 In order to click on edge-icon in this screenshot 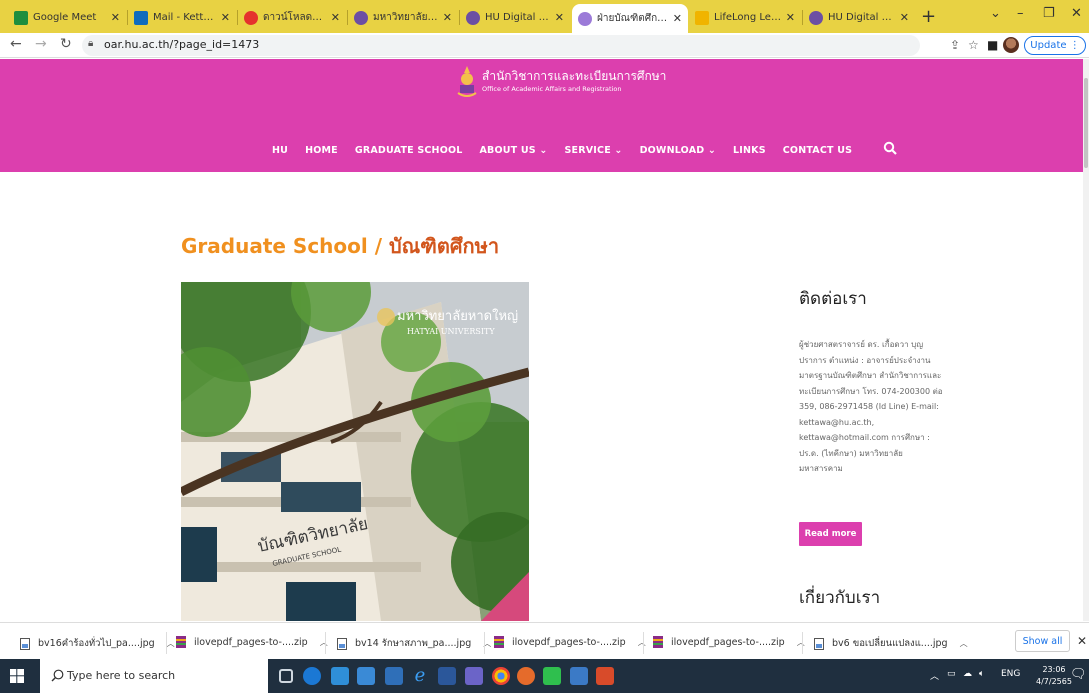, I will do `click(312, 676)`.